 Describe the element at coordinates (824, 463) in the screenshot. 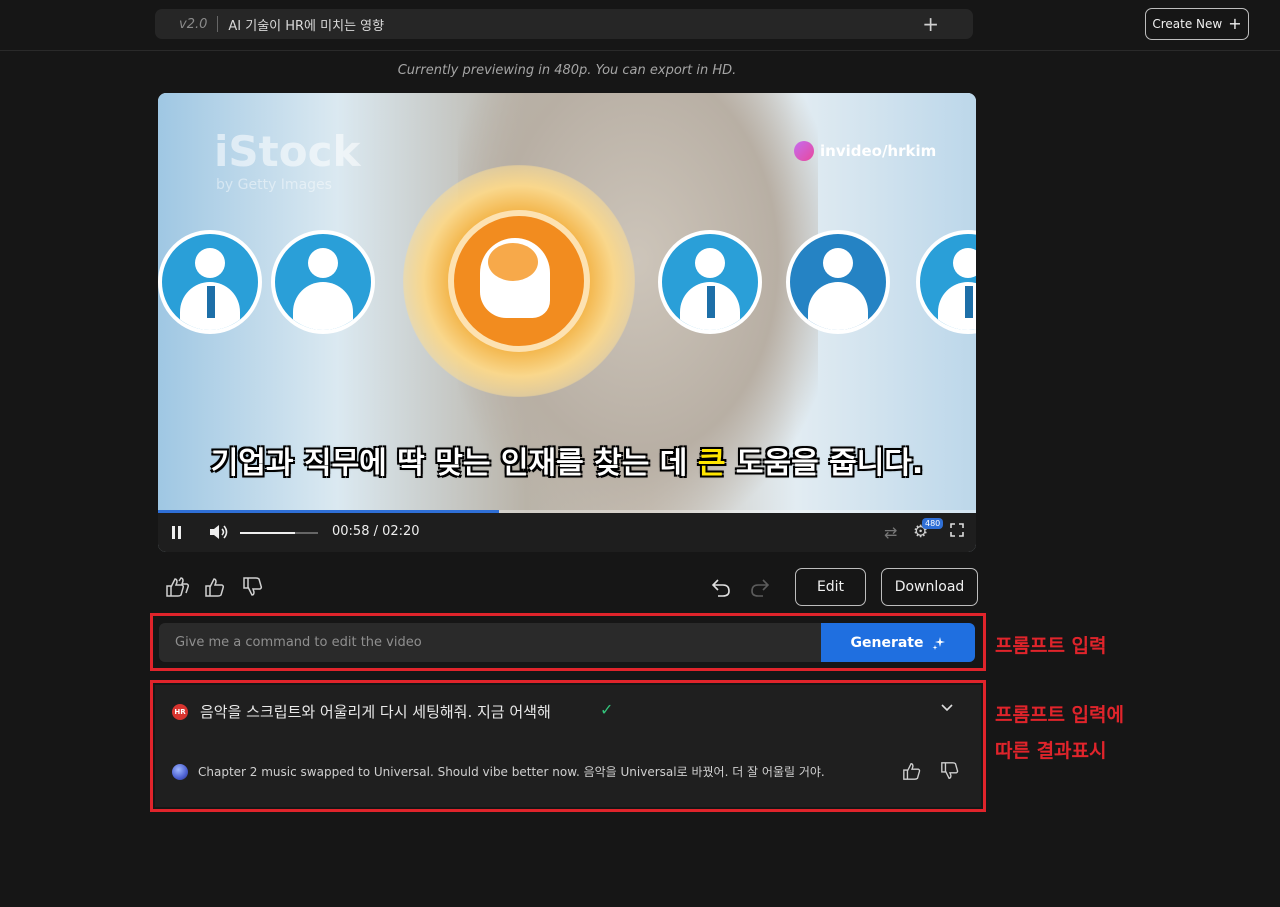

I see `subtitle-text-end: 도움을 줍니다.` at that location.